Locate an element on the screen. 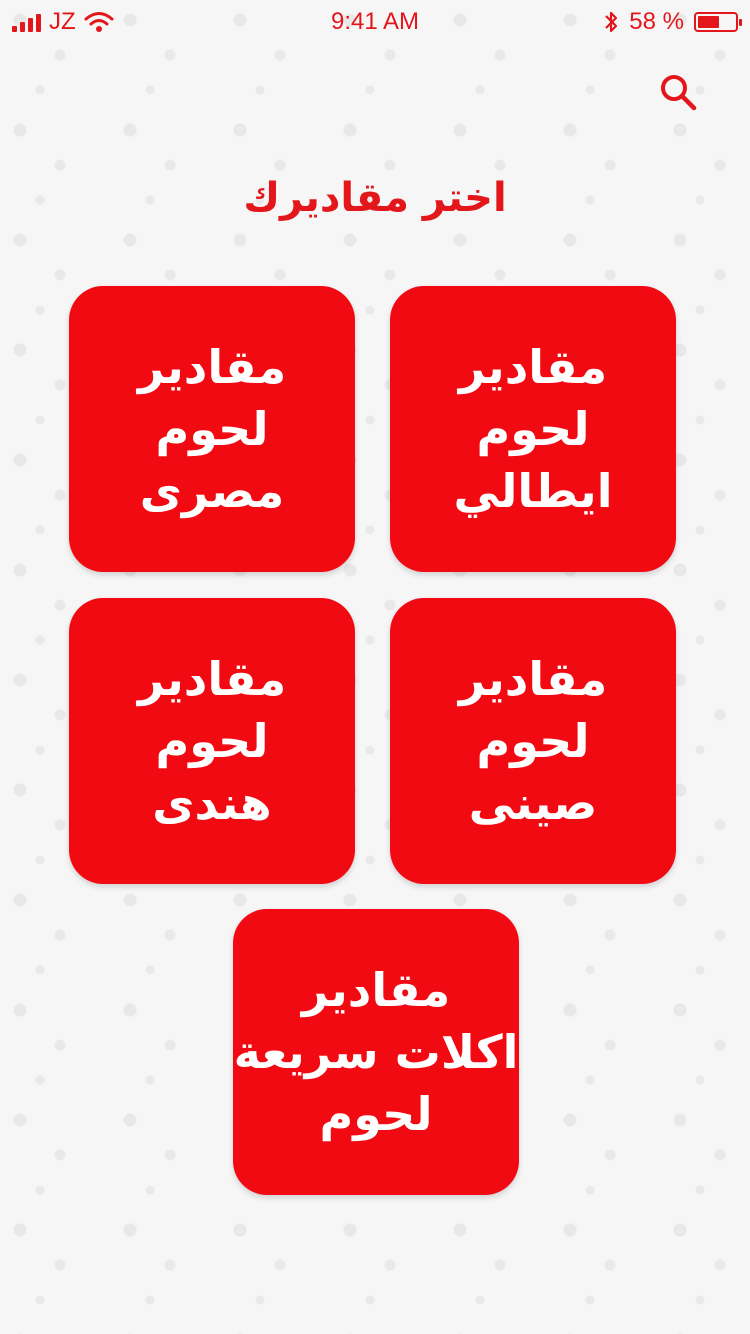 The height and width of the screenshot is (1334, 750). tile-label: مقادير لحوم مصرى is located at coordinates (212, 429).